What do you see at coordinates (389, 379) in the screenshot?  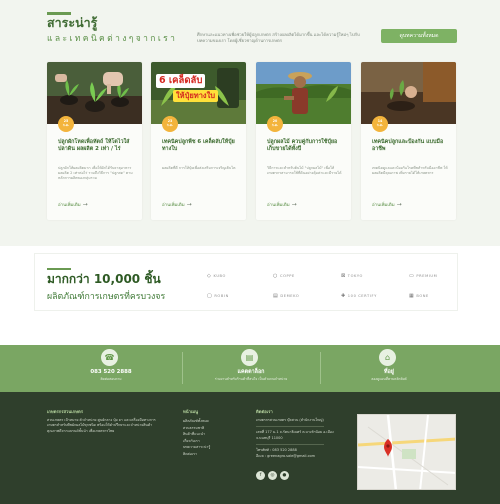 I see `address-caption: ลองดูแผนที่ตามคลิกลิงค์` at bounding box center [389, 379].